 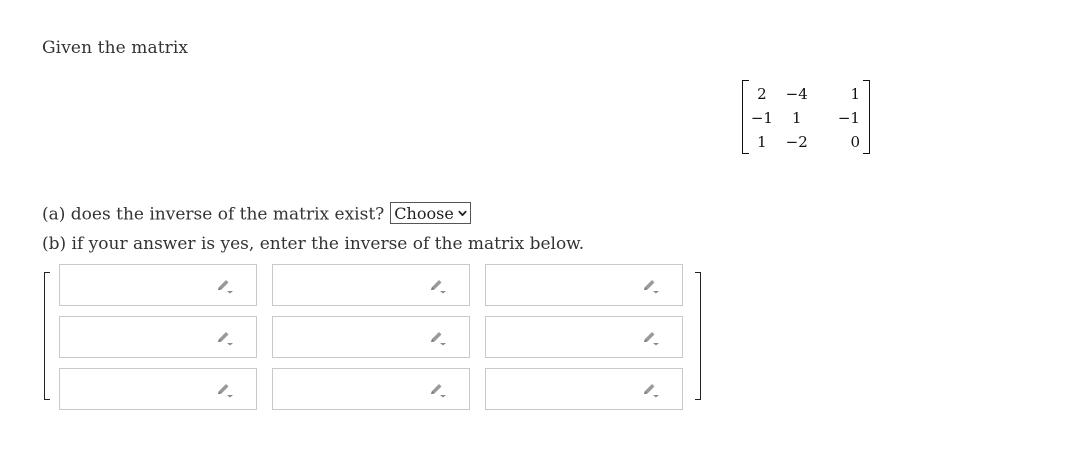 I want to click on given-matrix-row: 1 −2 0, so click(x=806, y=142).